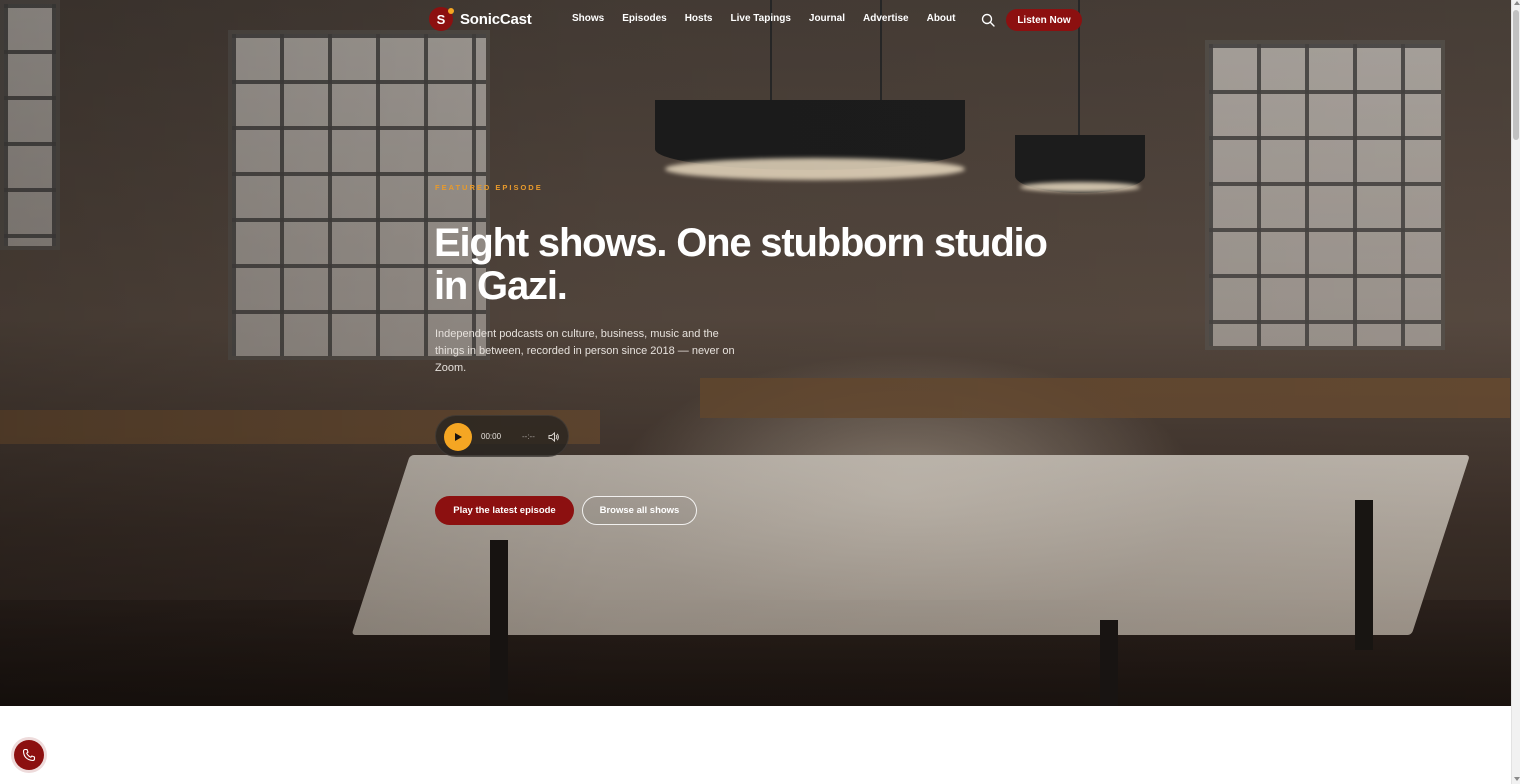  Describe the element at coordinates (644, 18) in the screenshot. I see `nav-item-episodes: Episodes` at that location.